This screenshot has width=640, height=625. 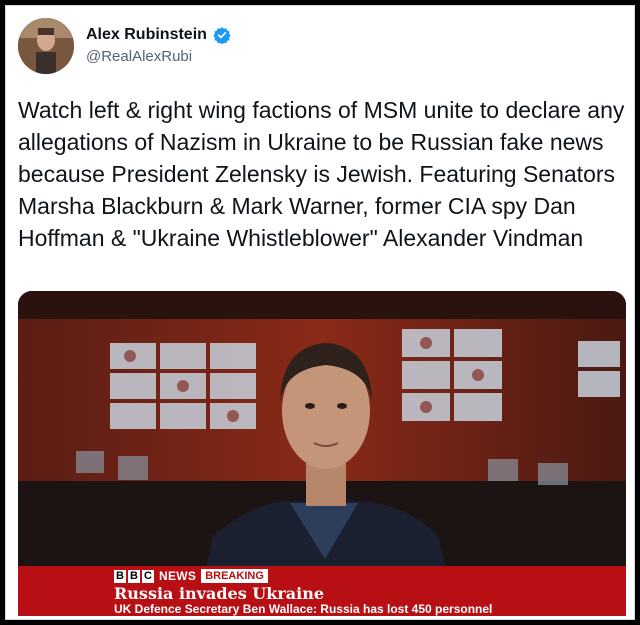 I want to click on channel-logo-box: C, so click(x=148, y=576).